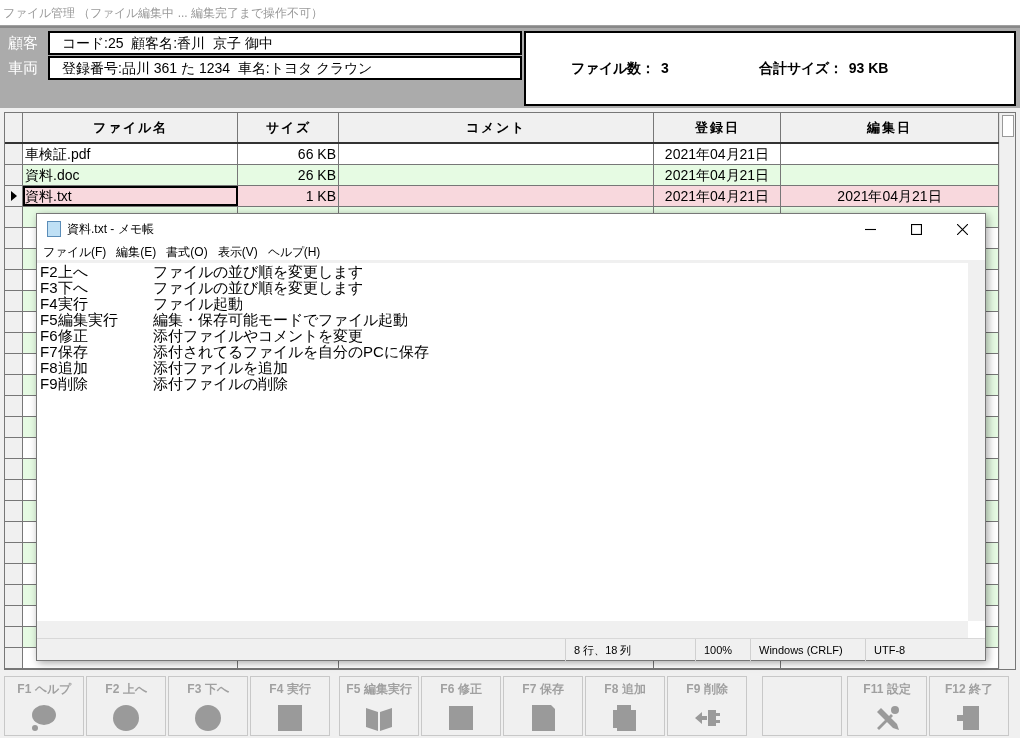  What do you see at coordinates (962, 229) in the screenshot?
I see `close-icon` at bounding box center [962, 229].